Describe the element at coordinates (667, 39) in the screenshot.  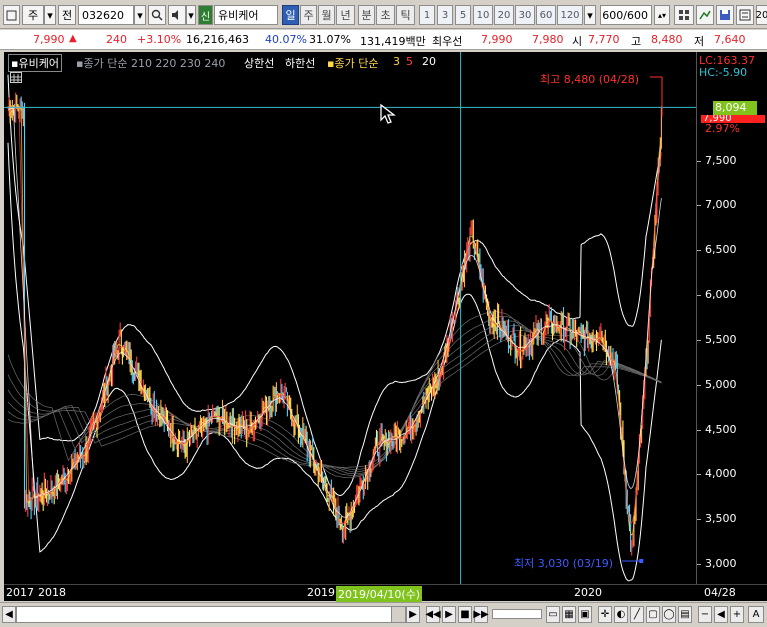
I see `high-price: 8,480` at that location.